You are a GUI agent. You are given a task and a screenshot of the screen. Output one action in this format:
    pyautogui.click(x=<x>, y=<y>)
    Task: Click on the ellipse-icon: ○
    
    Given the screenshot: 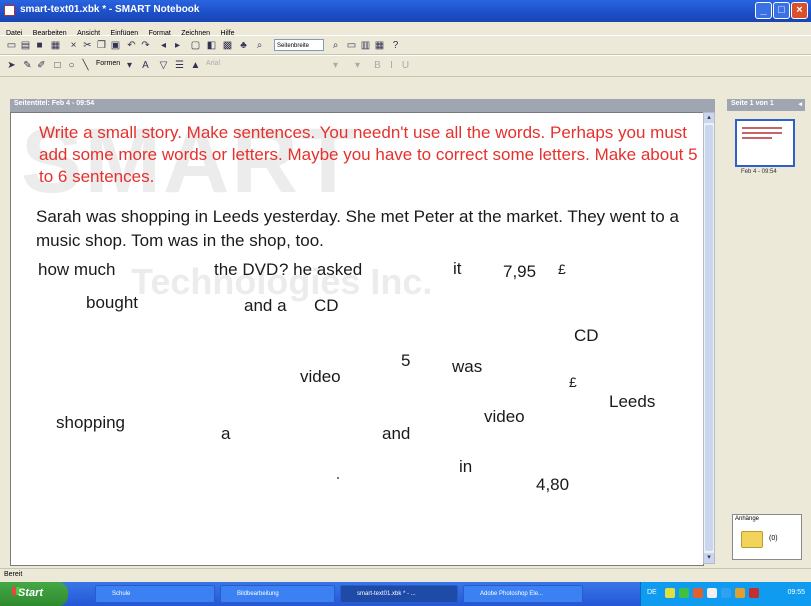 What is the action you would take?
    pyautogui.click(x=71, y=65)
    